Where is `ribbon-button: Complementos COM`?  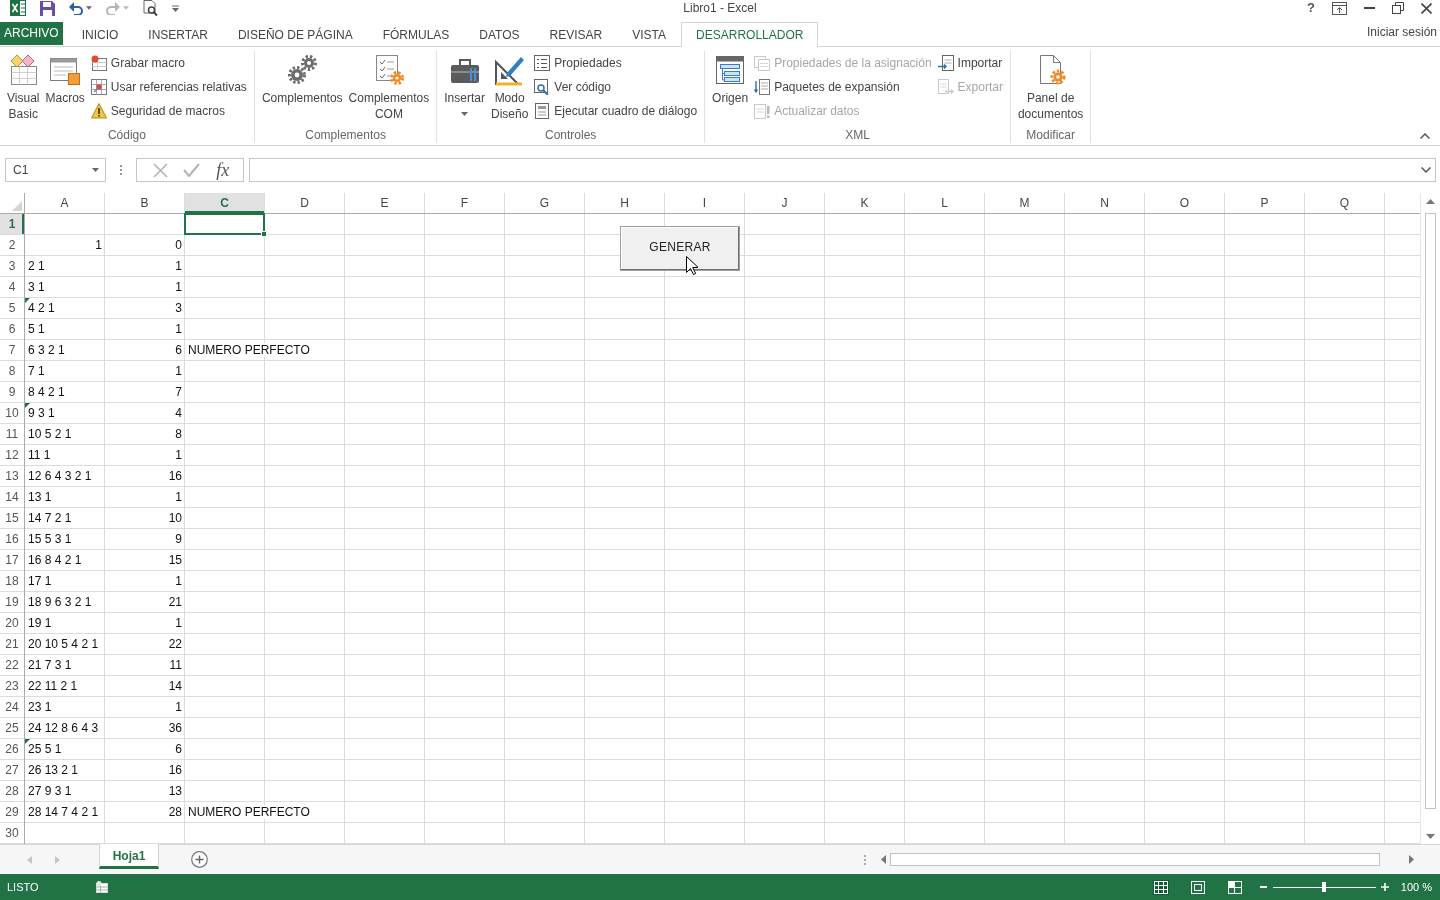 ribbon-button: Complementos COM is located at coordinates (389, 86).